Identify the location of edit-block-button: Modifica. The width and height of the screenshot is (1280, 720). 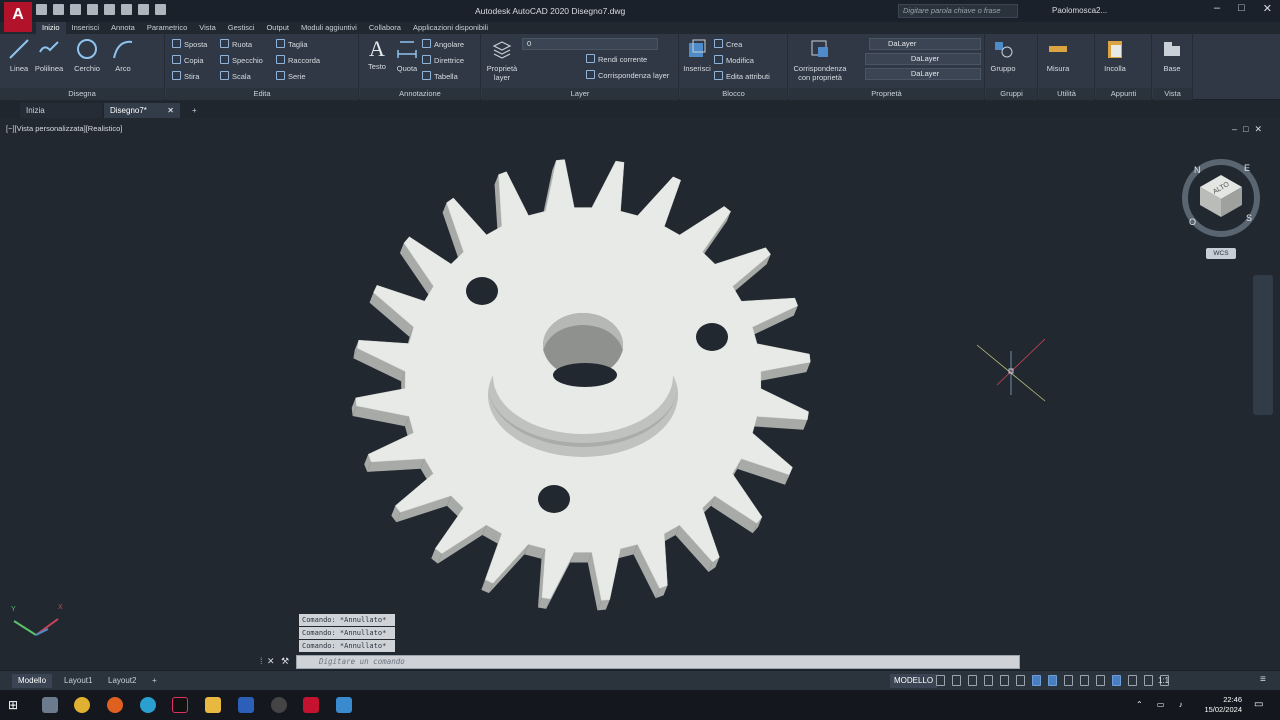
(734, 61).